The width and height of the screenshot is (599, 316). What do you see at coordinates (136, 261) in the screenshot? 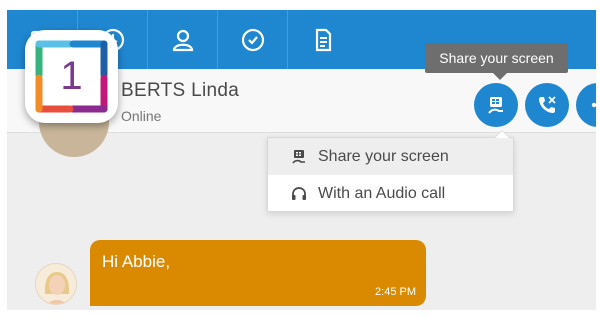
I see `message-text: Hi Abbie,` at bounding box center [136, 261].